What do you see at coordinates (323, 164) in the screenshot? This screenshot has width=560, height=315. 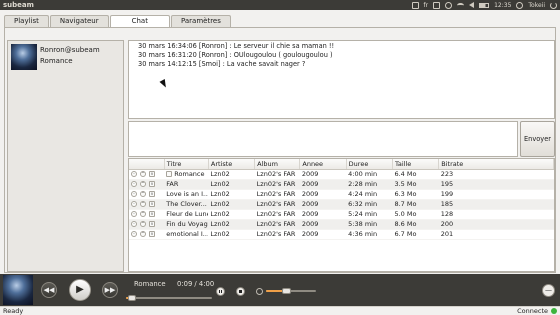 I see `column-header-year: Annee` at bounding box center [323, 164].